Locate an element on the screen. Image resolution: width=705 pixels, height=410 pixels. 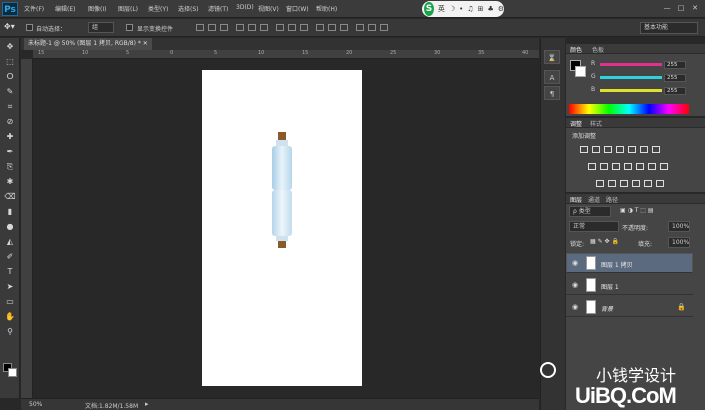
menu-item-1: 编辑(E) is located at coordinates (65, 8).